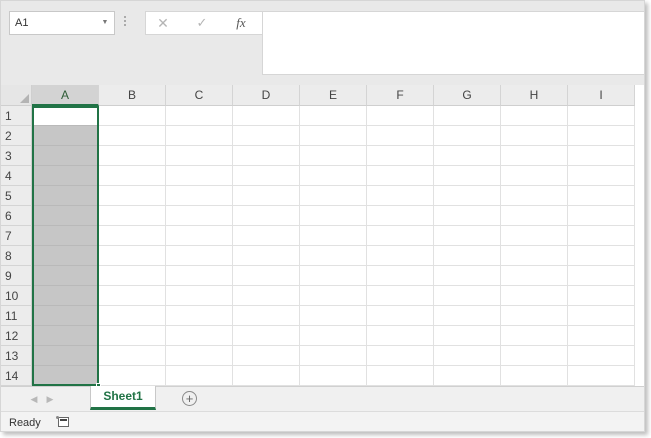 This screenshot has height=438, width=651. I want to click on cell-g8, so click(467, 256).